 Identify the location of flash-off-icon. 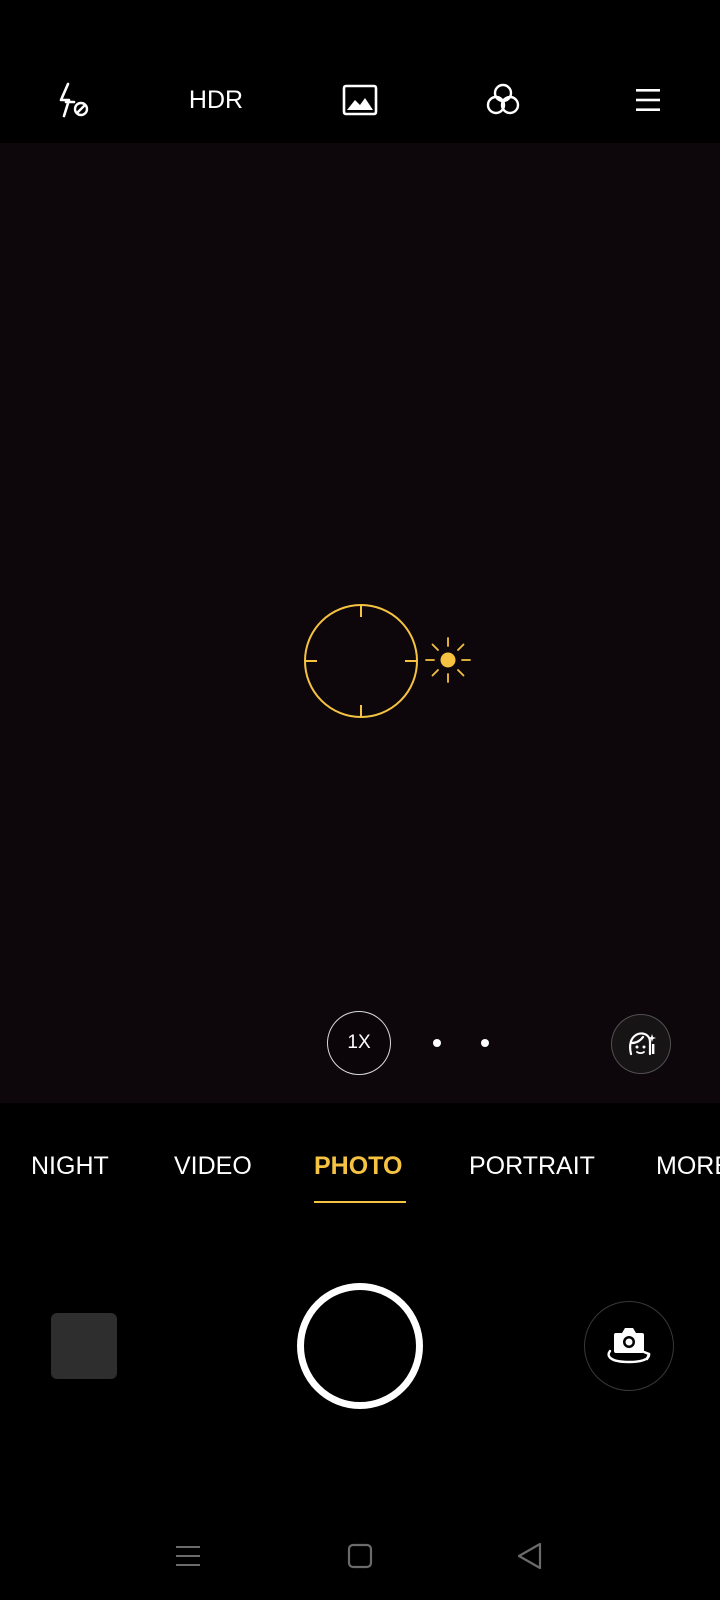
(74, 100).